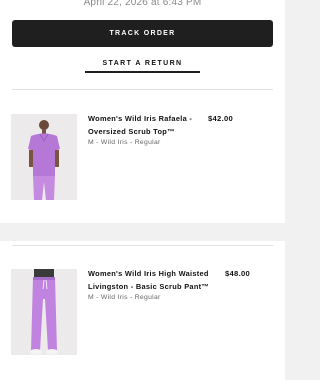  Describe the element at coordinates (221, 118) in the screenshot. I see `product-price: $42.00` at that location.